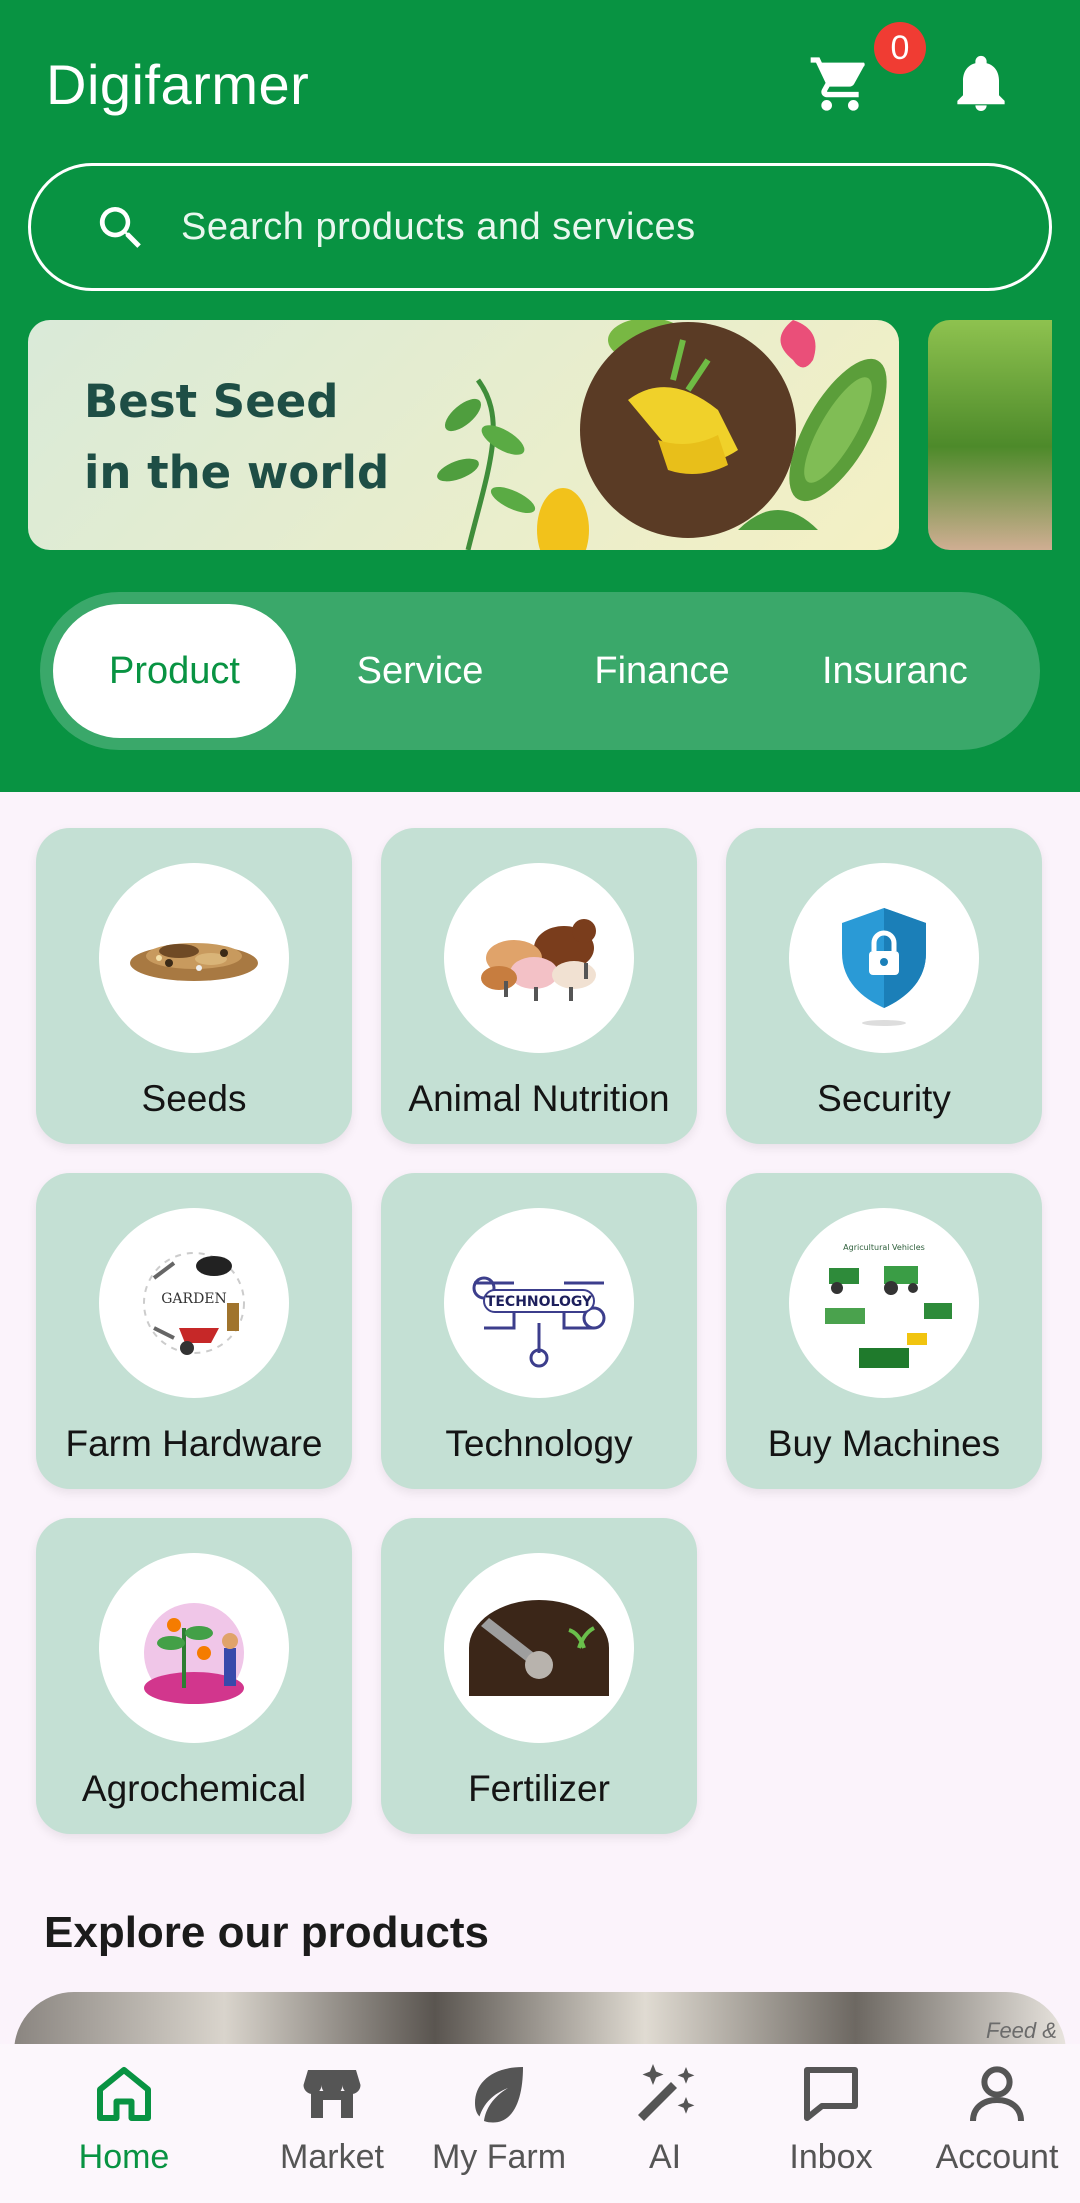 This screenshot has width=1080, height=2203. Describe the element at coordinates (990, 435) in the screenshot. I see `promo-banner-next` at that location.